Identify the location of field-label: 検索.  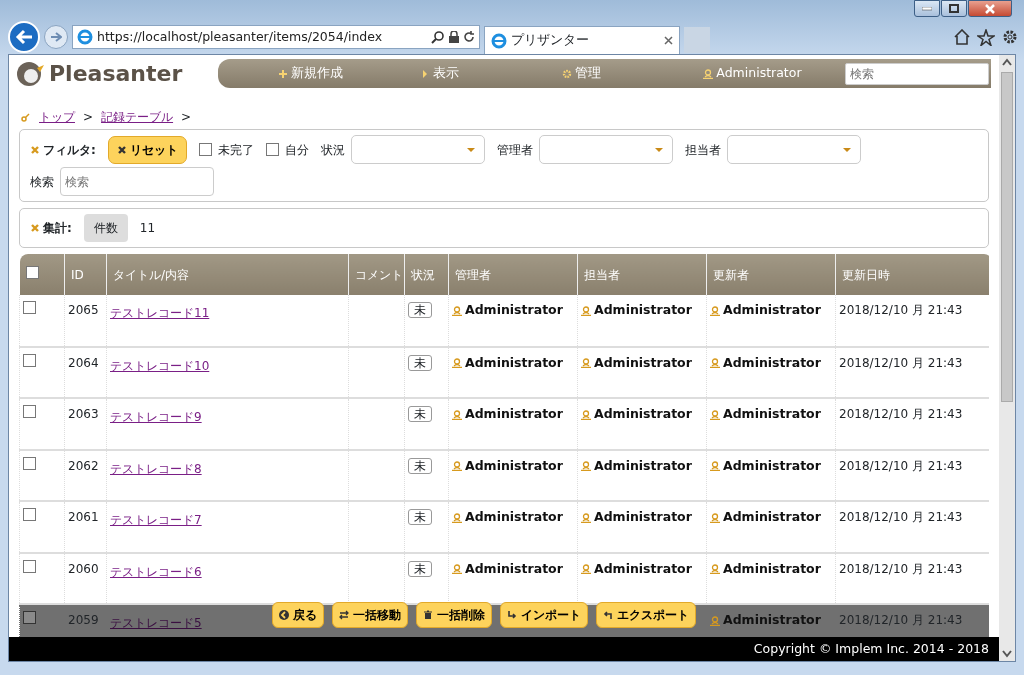
(42, 182).